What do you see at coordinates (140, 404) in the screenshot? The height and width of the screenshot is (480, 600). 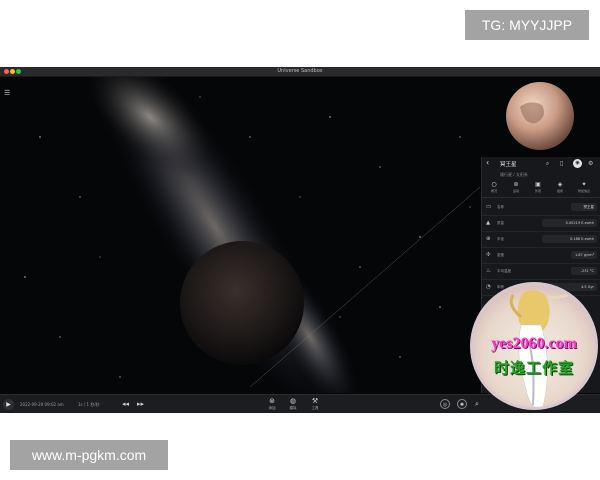 I see `fast-forward-button: ▸▸` at bounding box center [140, 404].